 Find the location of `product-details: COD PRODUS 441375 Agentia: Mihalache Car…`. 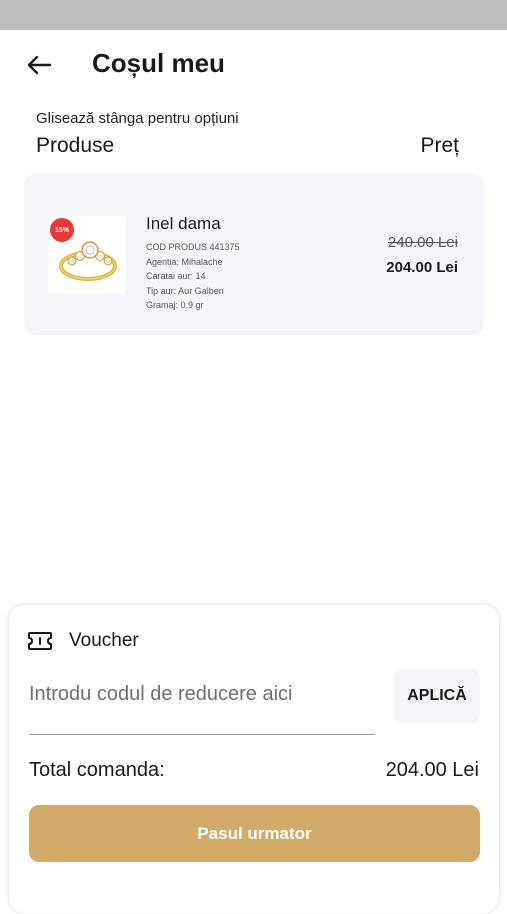

product-details: COD PRODUS 441375 Agentia: Mihalache Car… is located at coordinates (193, 276).